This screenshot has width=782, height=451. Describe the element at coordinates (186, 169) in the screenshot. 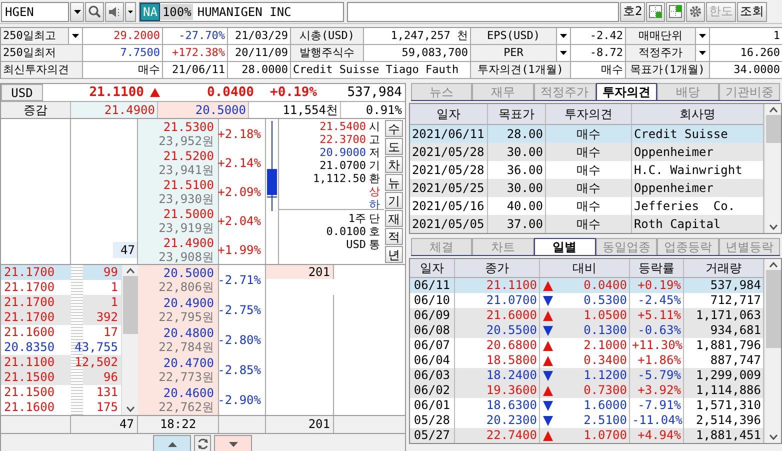

I see `won-price: 23,941원` at that location.